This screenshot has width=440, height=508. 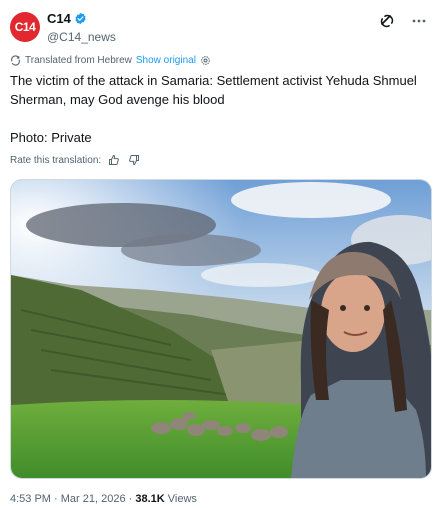 I want to click on thumbs-up-icon, so click(x=114, y=160).